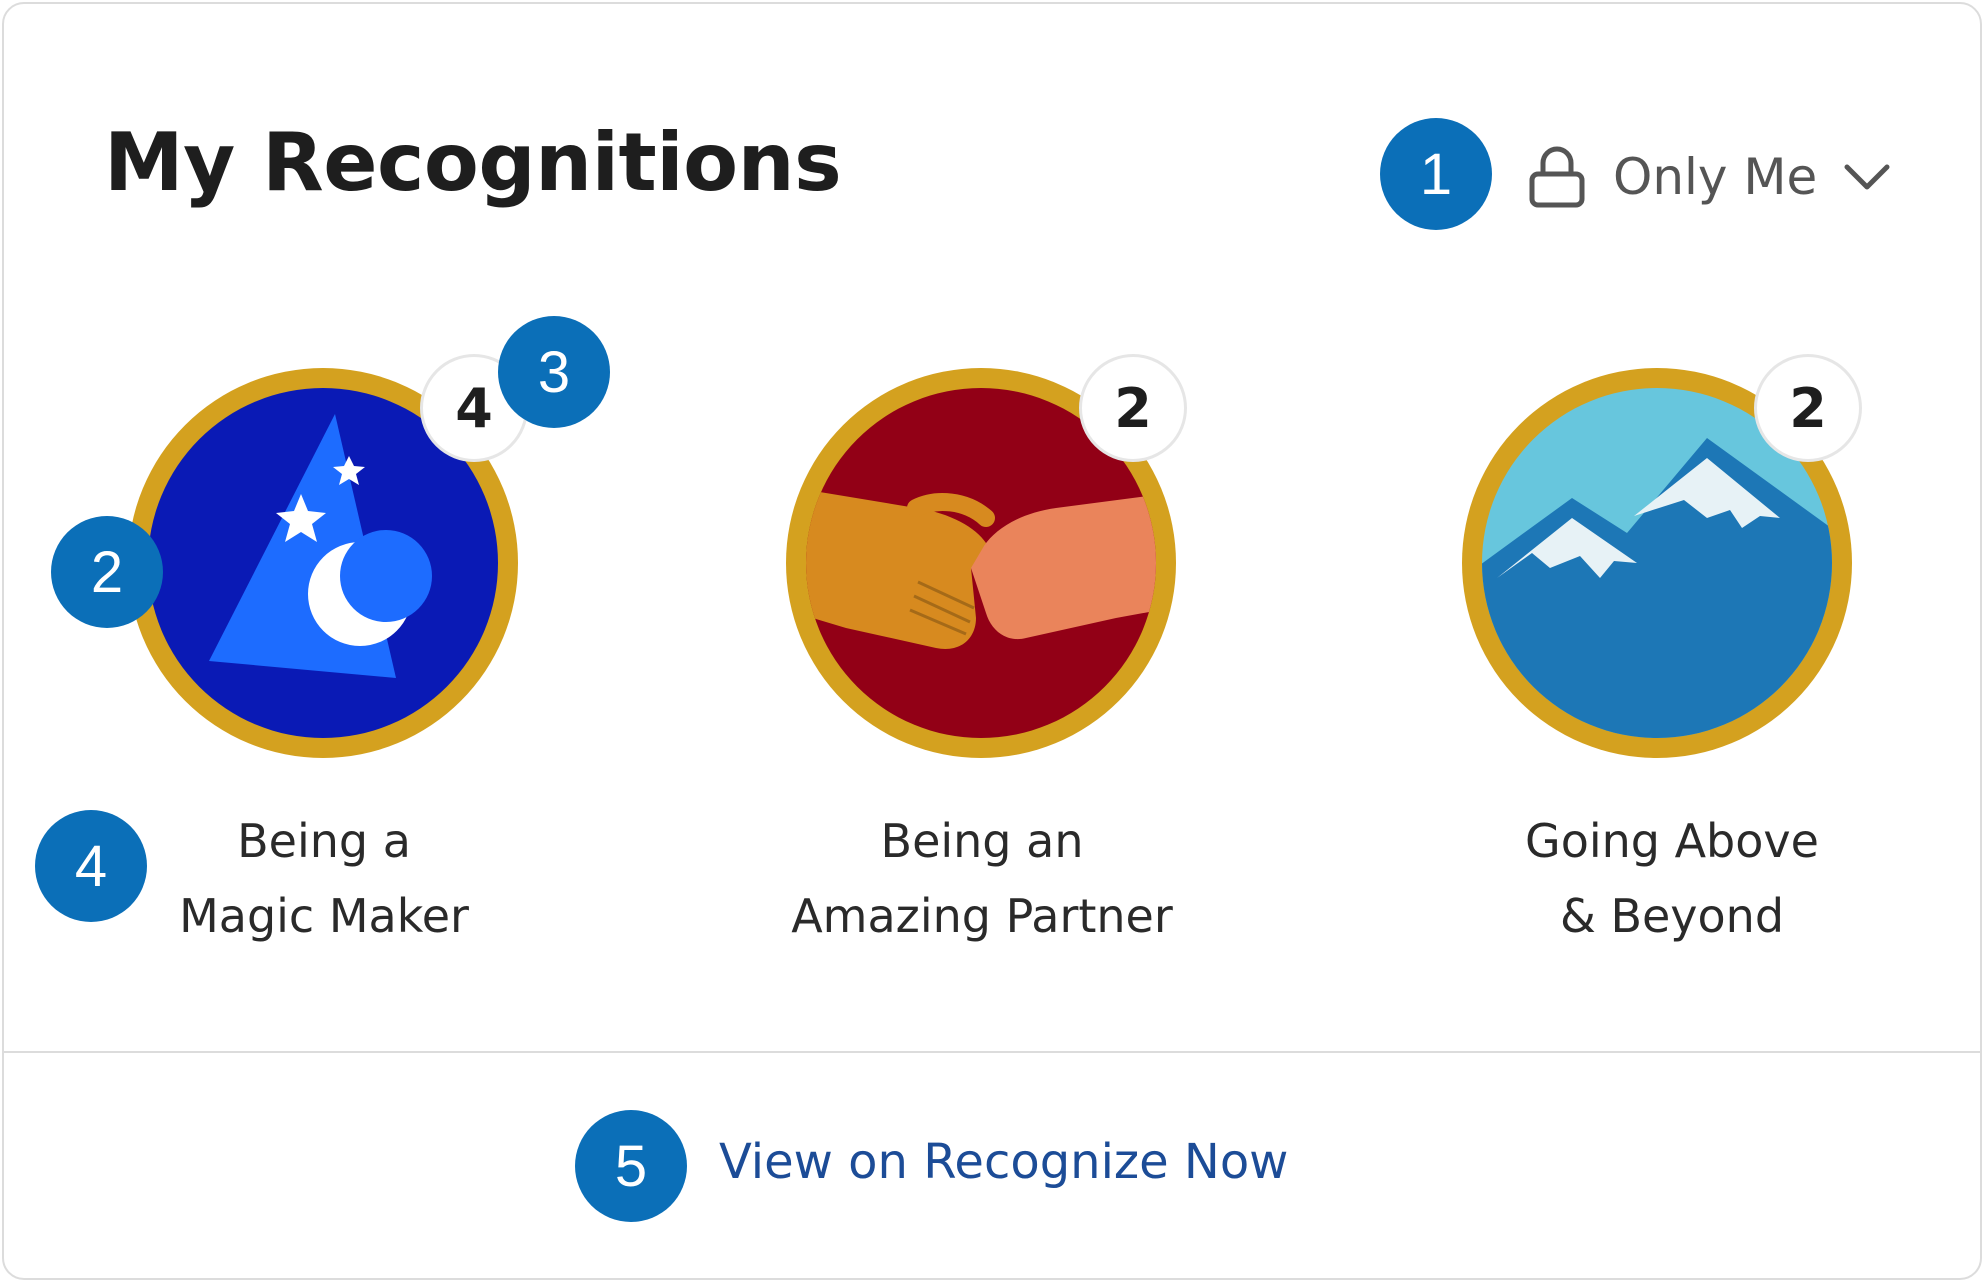  I want to click on privacy-dropdown: Only Me, so click(1710, 177).